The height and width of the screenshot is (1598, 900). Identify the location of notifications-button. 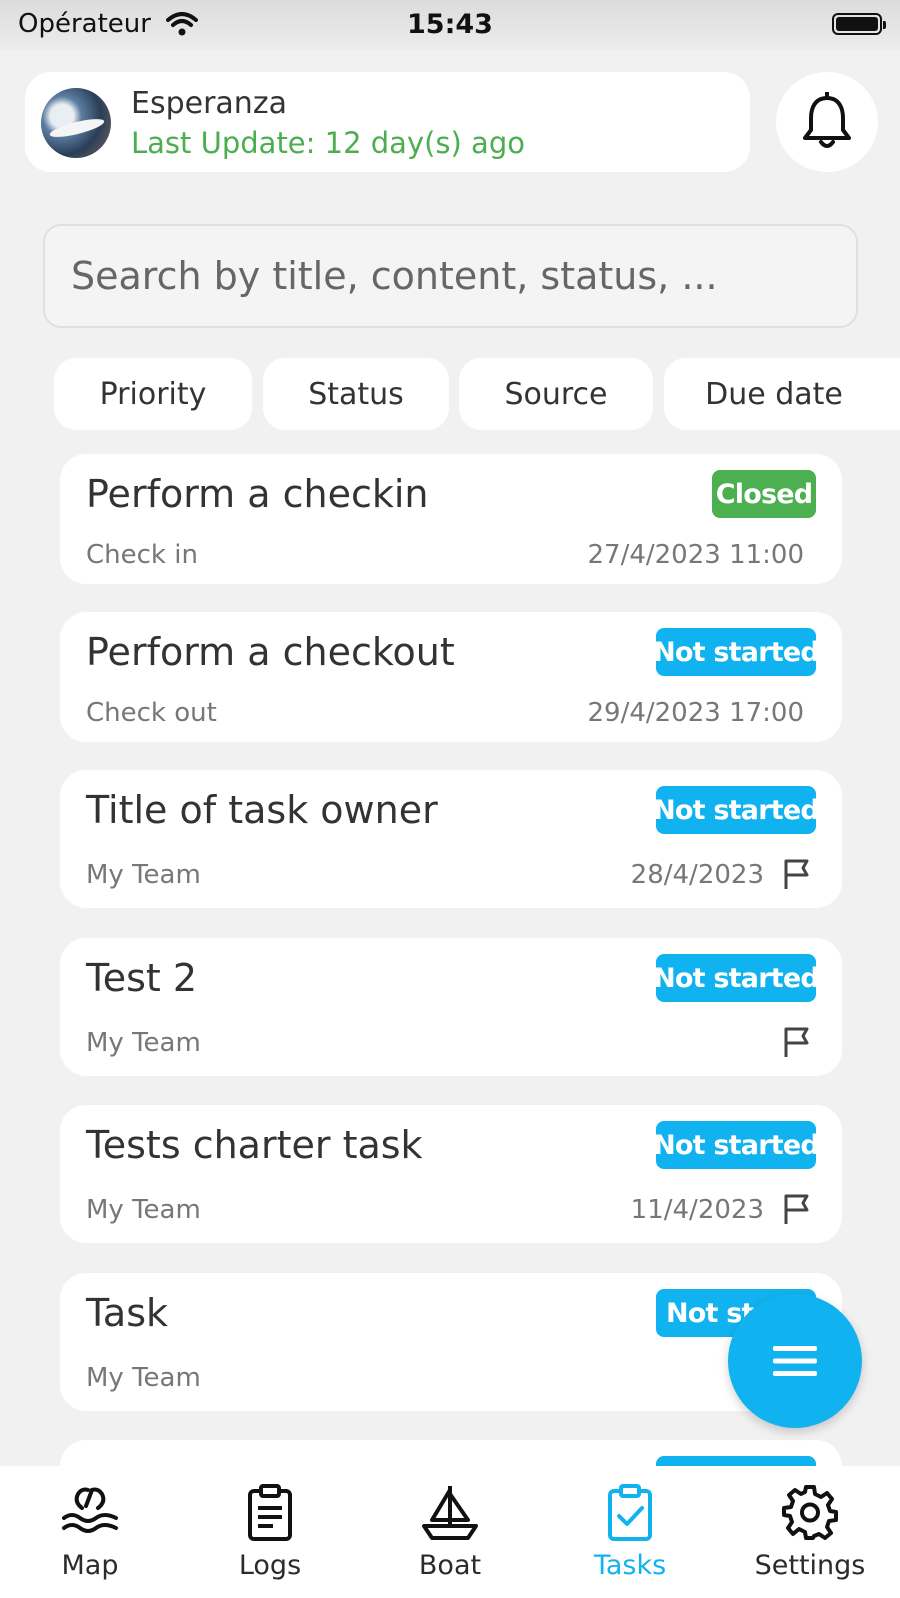
(827, 122).